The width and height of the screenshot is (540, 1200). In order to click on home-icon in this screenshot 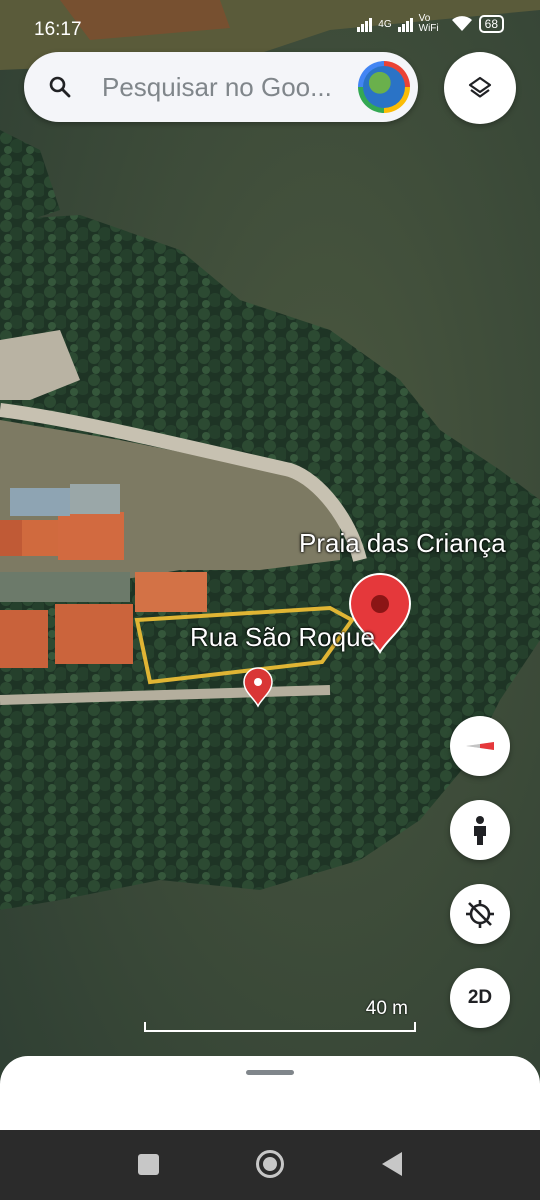, I will do `click(270, 1164)`.